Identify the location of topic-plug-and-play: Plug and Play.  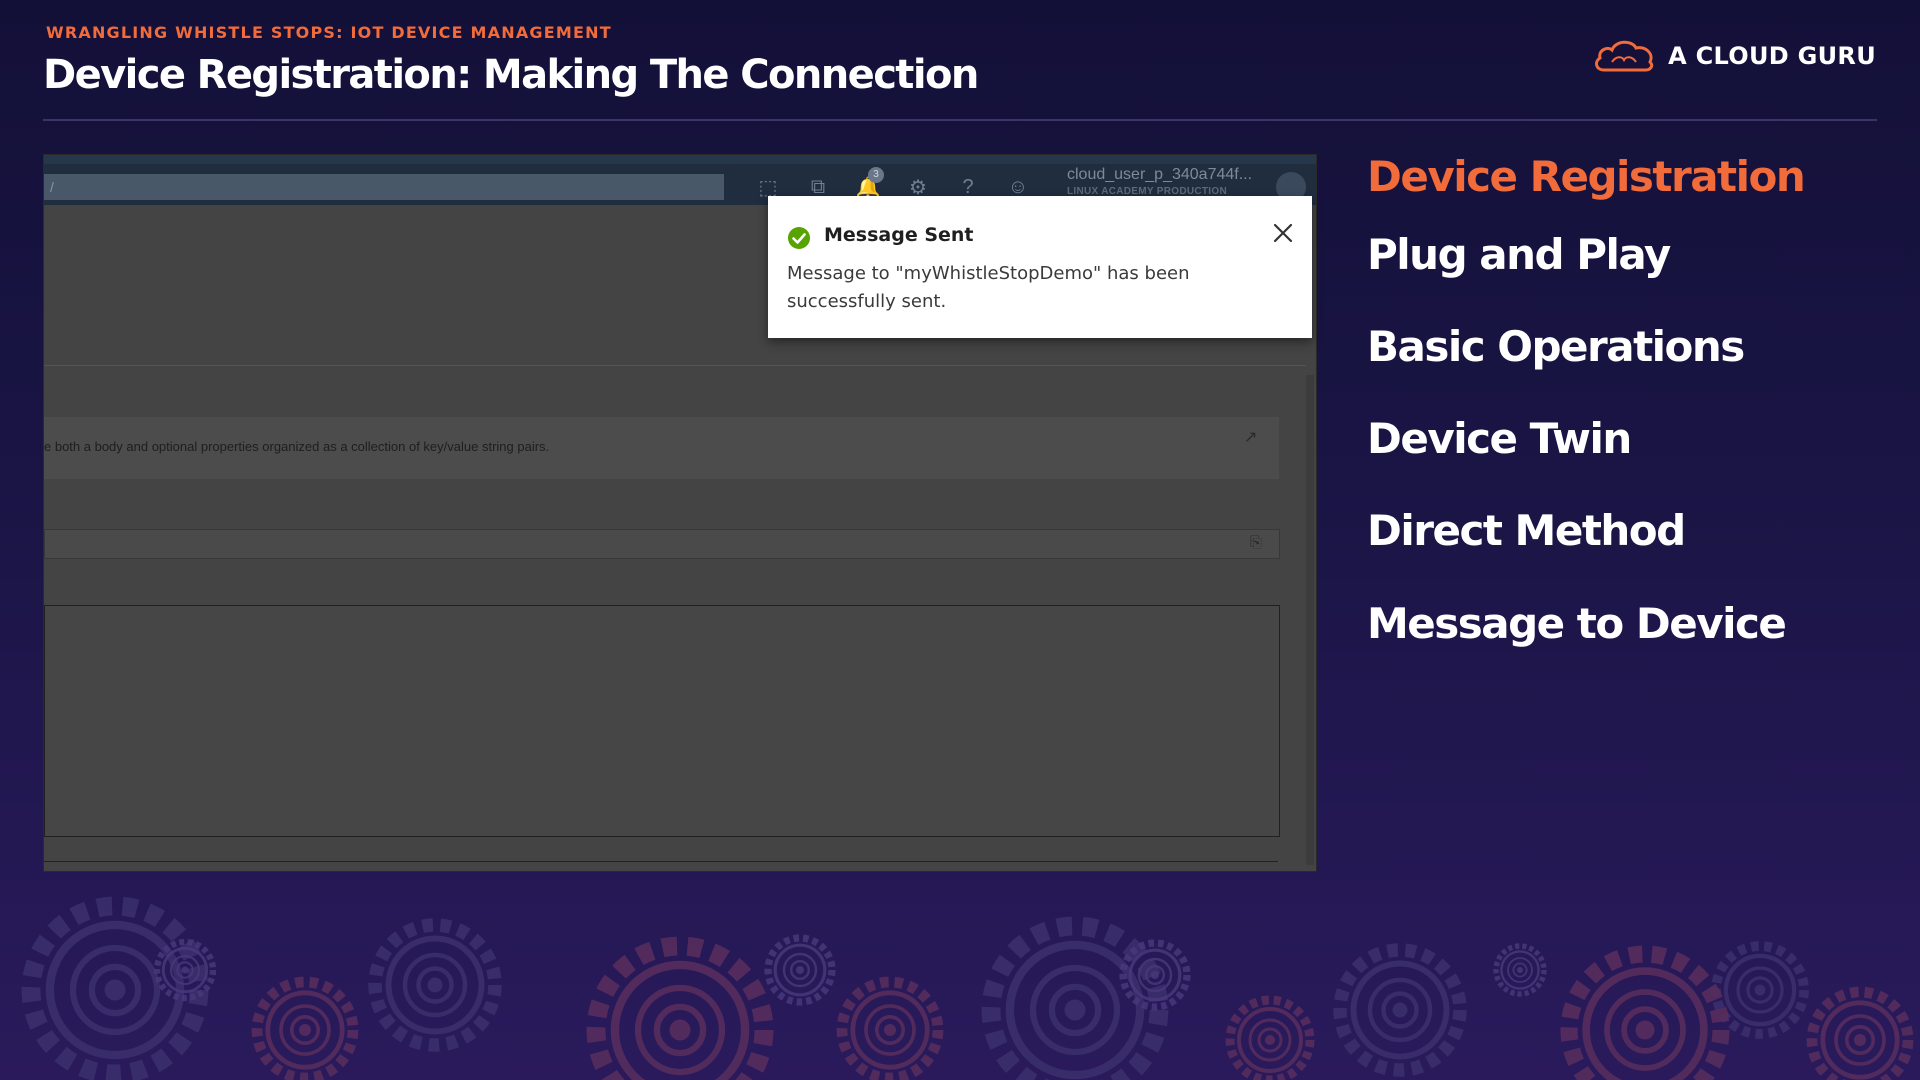
(1519, 254).